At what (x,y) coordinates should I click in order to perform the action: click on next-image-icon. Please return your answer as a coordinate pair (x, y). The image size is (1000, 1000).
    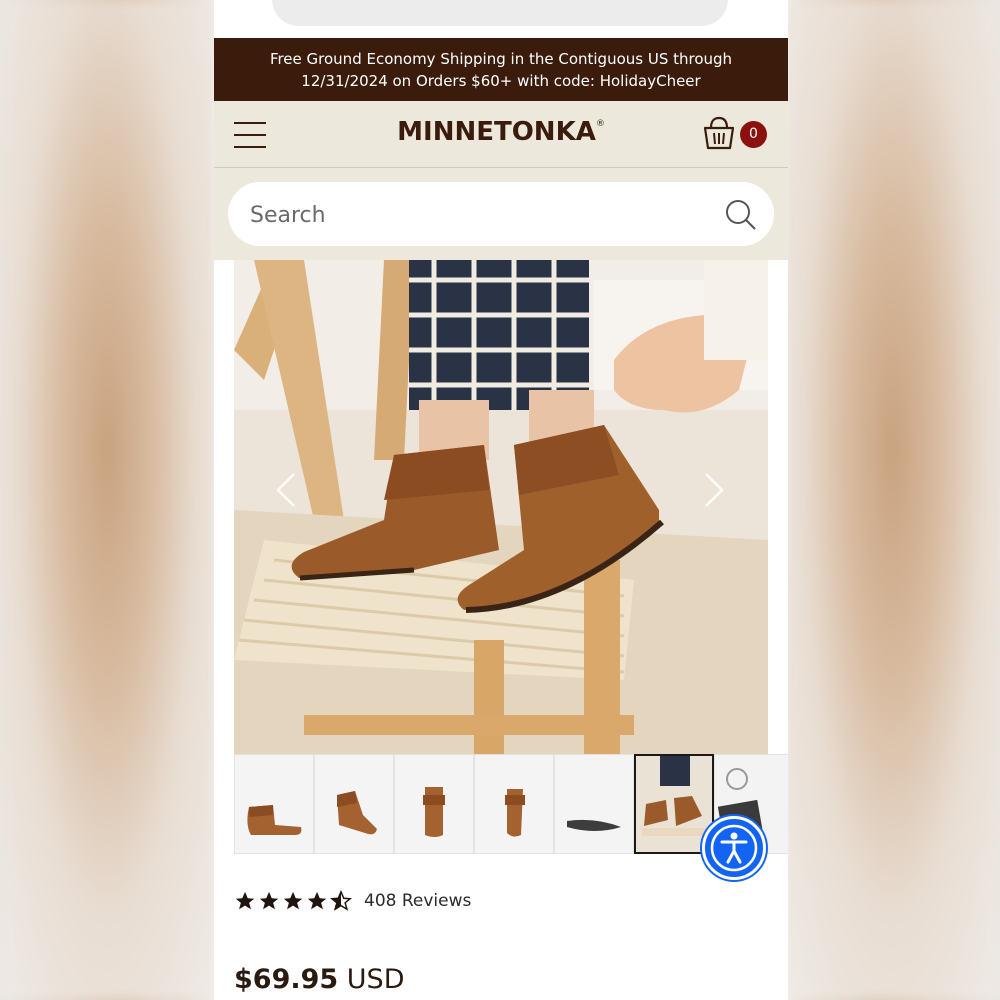
    Looking at the image, I should click on (713, 490).